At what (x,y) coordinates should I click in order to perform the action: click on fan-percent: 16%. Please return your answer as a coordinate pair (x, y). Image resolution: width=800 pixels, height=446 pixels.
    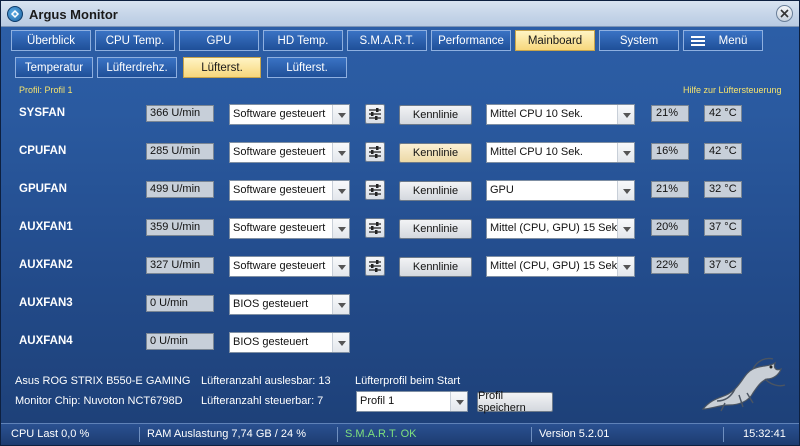
    Looking at the image, I should click on (670, 151).